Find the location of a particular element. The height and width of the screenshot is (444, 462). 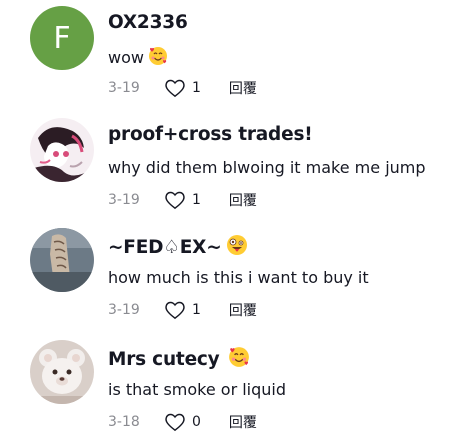

zany-face-icon is located at coordinates (237, 247).